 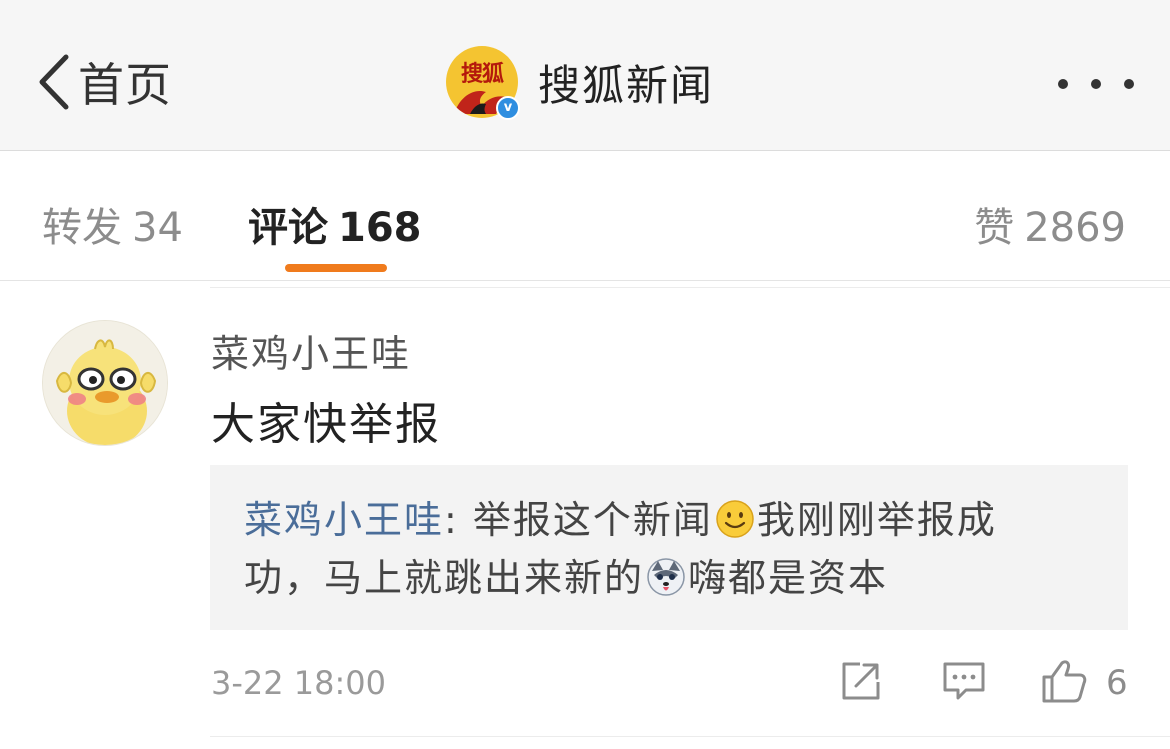 I want to click on avatar, so click(x=105, y=383).